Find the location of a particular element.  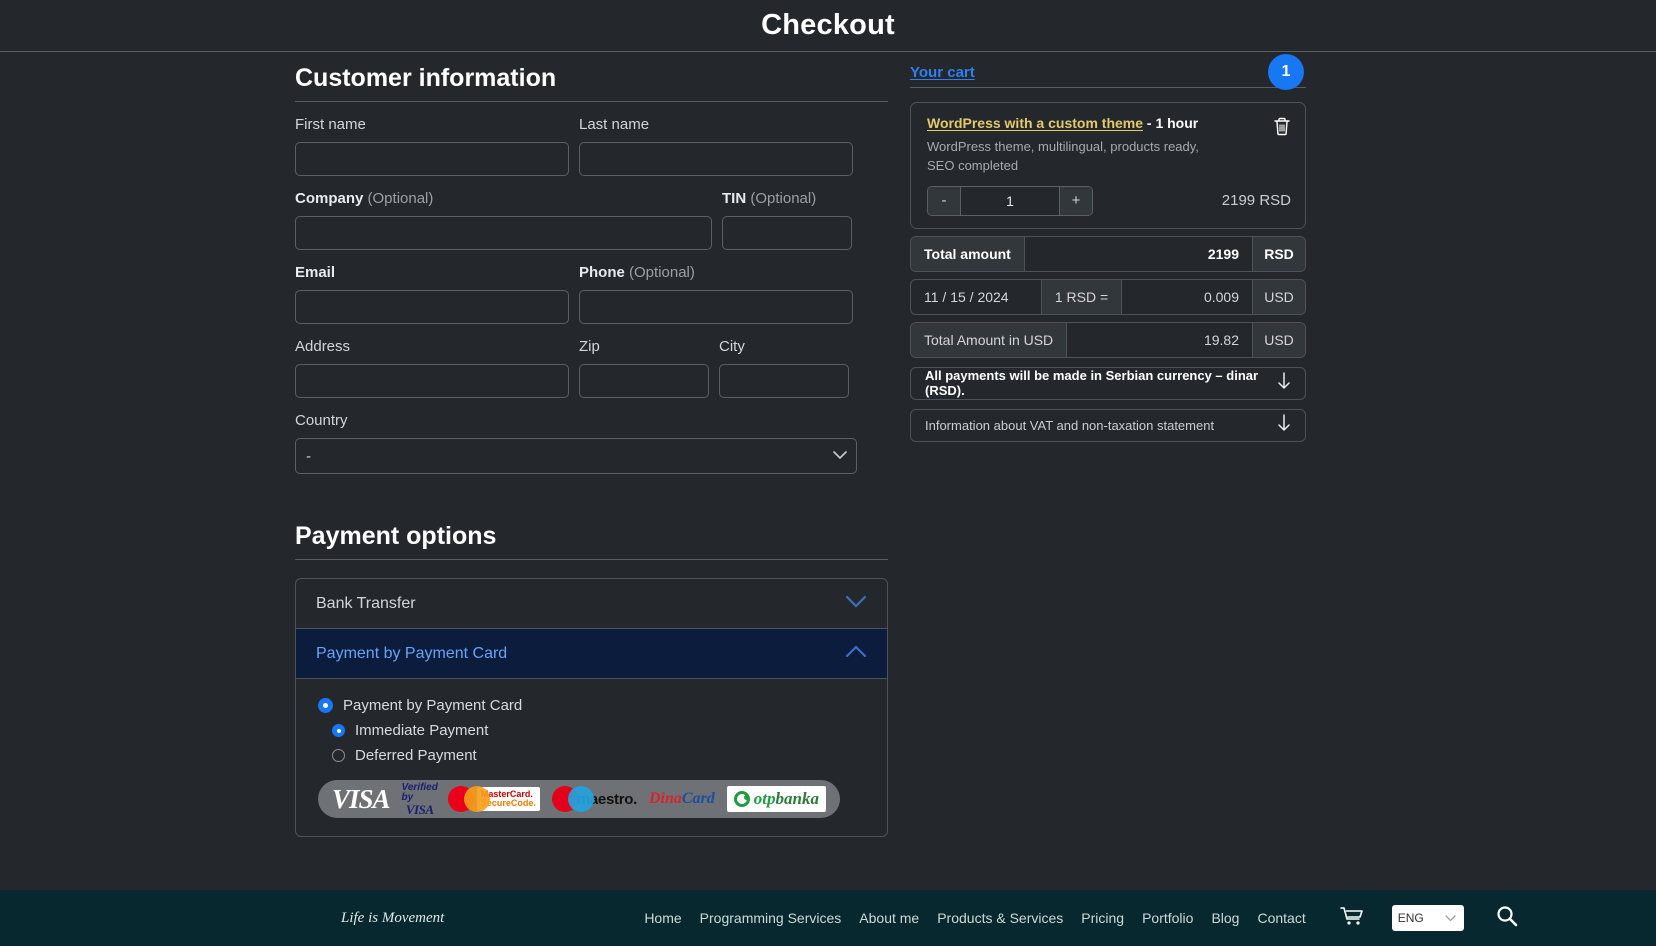

dinacard-text-card: Card is located at coordinates (698, 798).